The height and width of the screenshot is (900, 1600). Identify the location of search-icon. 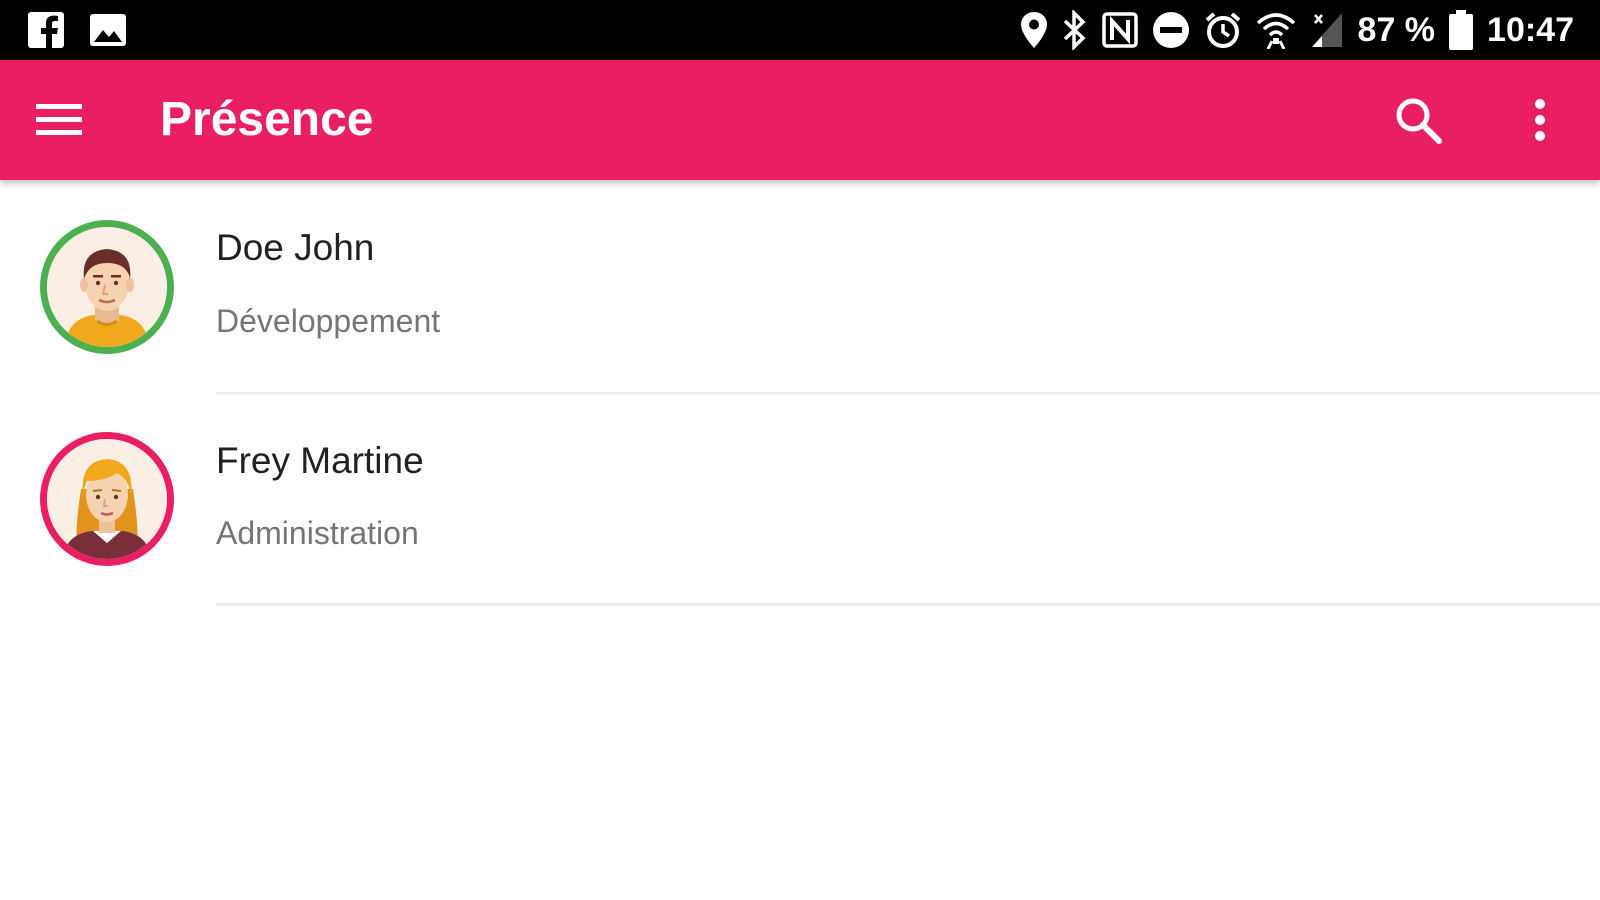
(1419, 121).